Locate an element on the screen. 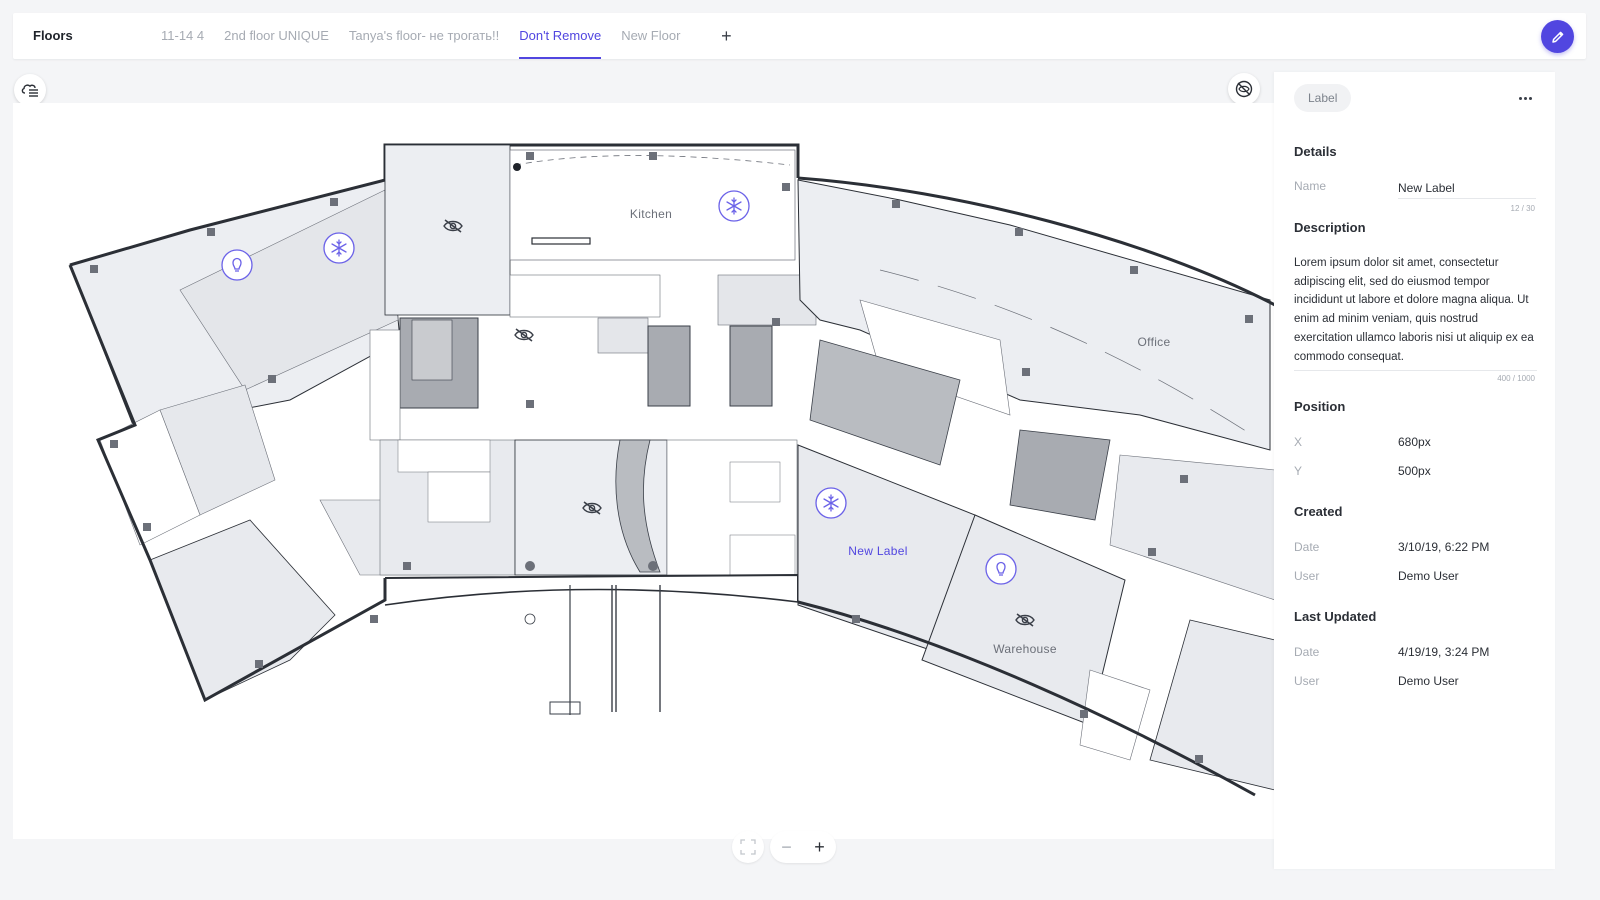  updated-user-value: Demo User is located at coordinates (1428, 681).